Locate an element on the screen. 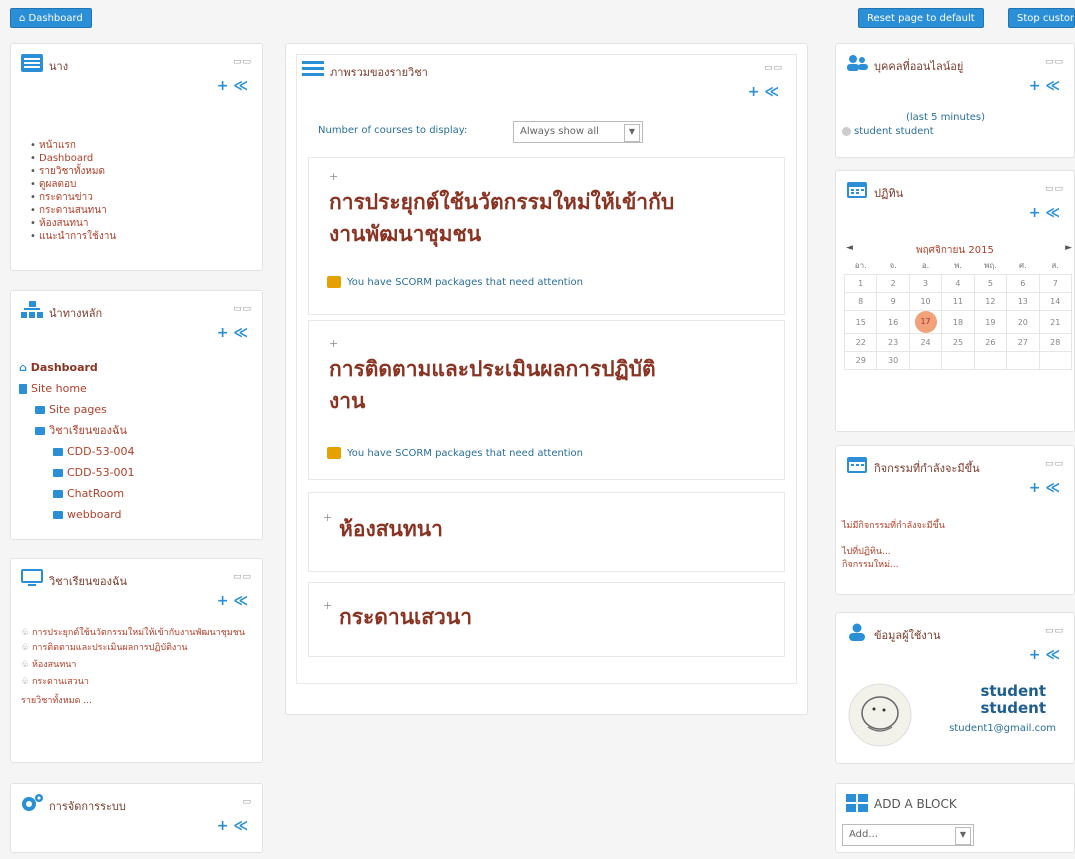  calendar-day: 10 is located at coordinates (925, 301).